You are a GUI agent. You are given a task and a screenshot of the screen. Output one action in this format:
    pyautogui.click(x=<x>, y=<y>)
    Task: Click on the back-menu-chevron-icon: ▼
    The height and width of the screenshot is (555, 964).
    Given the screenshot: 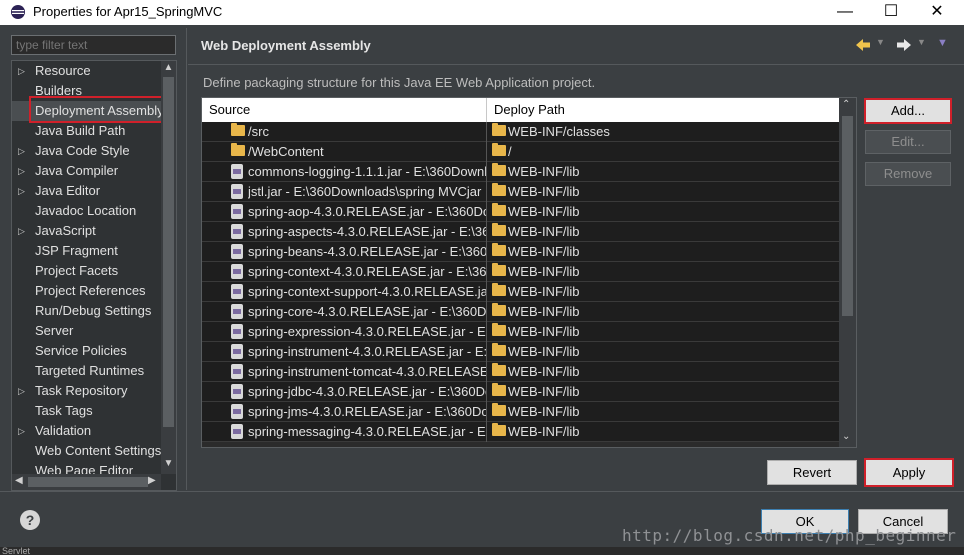 What is the action you would take?
    pyautogui.click(x=880, y=42)
    